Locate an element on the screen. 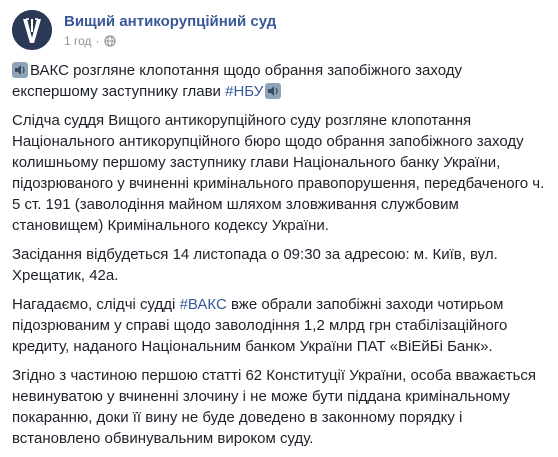  paragraph-text: Нагадаємо, слідчі судді is located at coordinates (96, 304).